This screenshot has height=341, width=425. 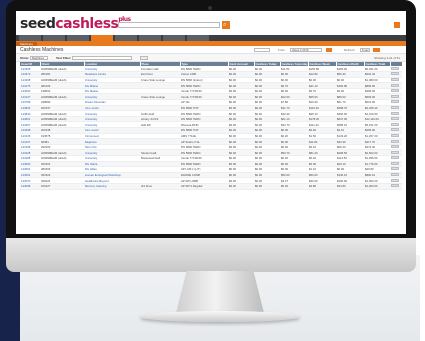 I want to click on refresh-select: 5 sec, so click(x=365, y=50).